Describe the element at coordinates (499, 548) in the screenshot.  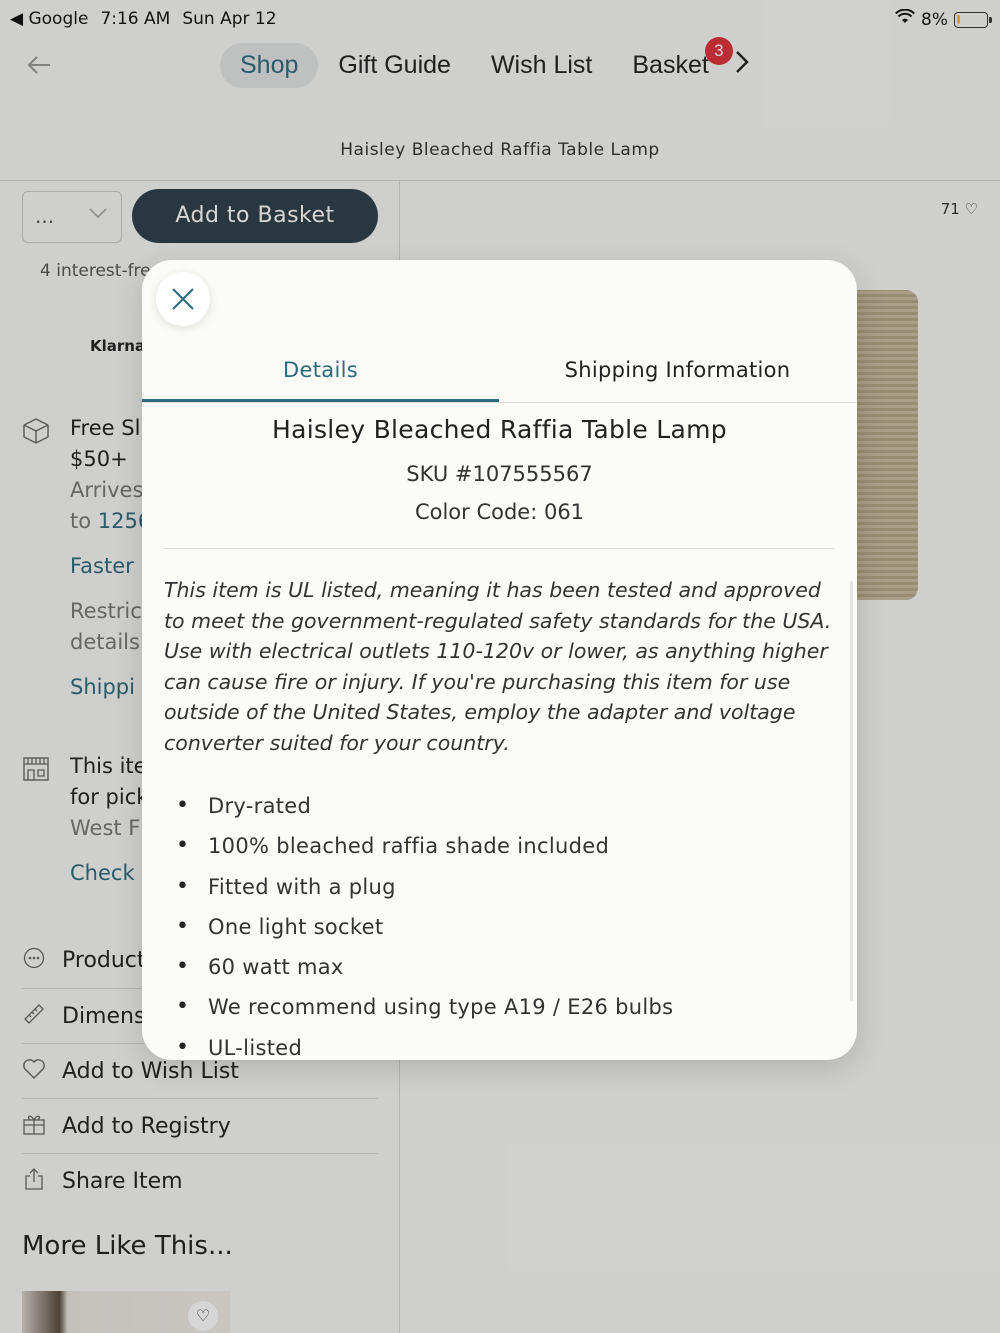
I see `divider` at that location.